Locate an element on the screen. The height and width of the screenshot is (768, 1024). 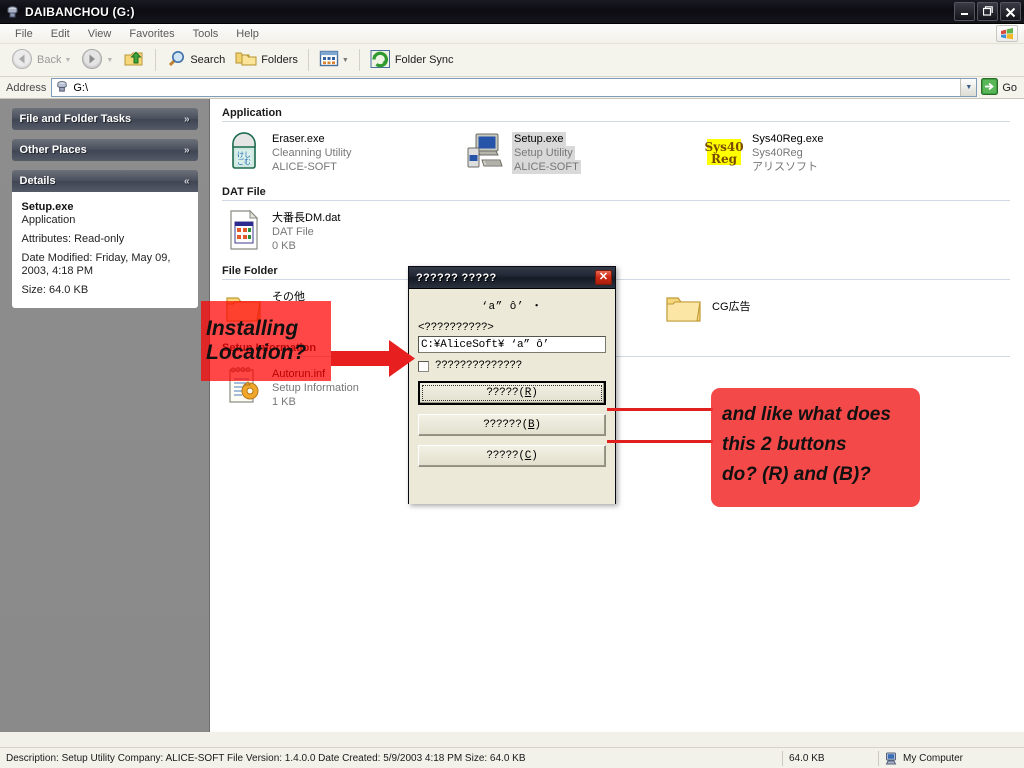
panel-header-details: Details « is located at coordinates (104, 181).